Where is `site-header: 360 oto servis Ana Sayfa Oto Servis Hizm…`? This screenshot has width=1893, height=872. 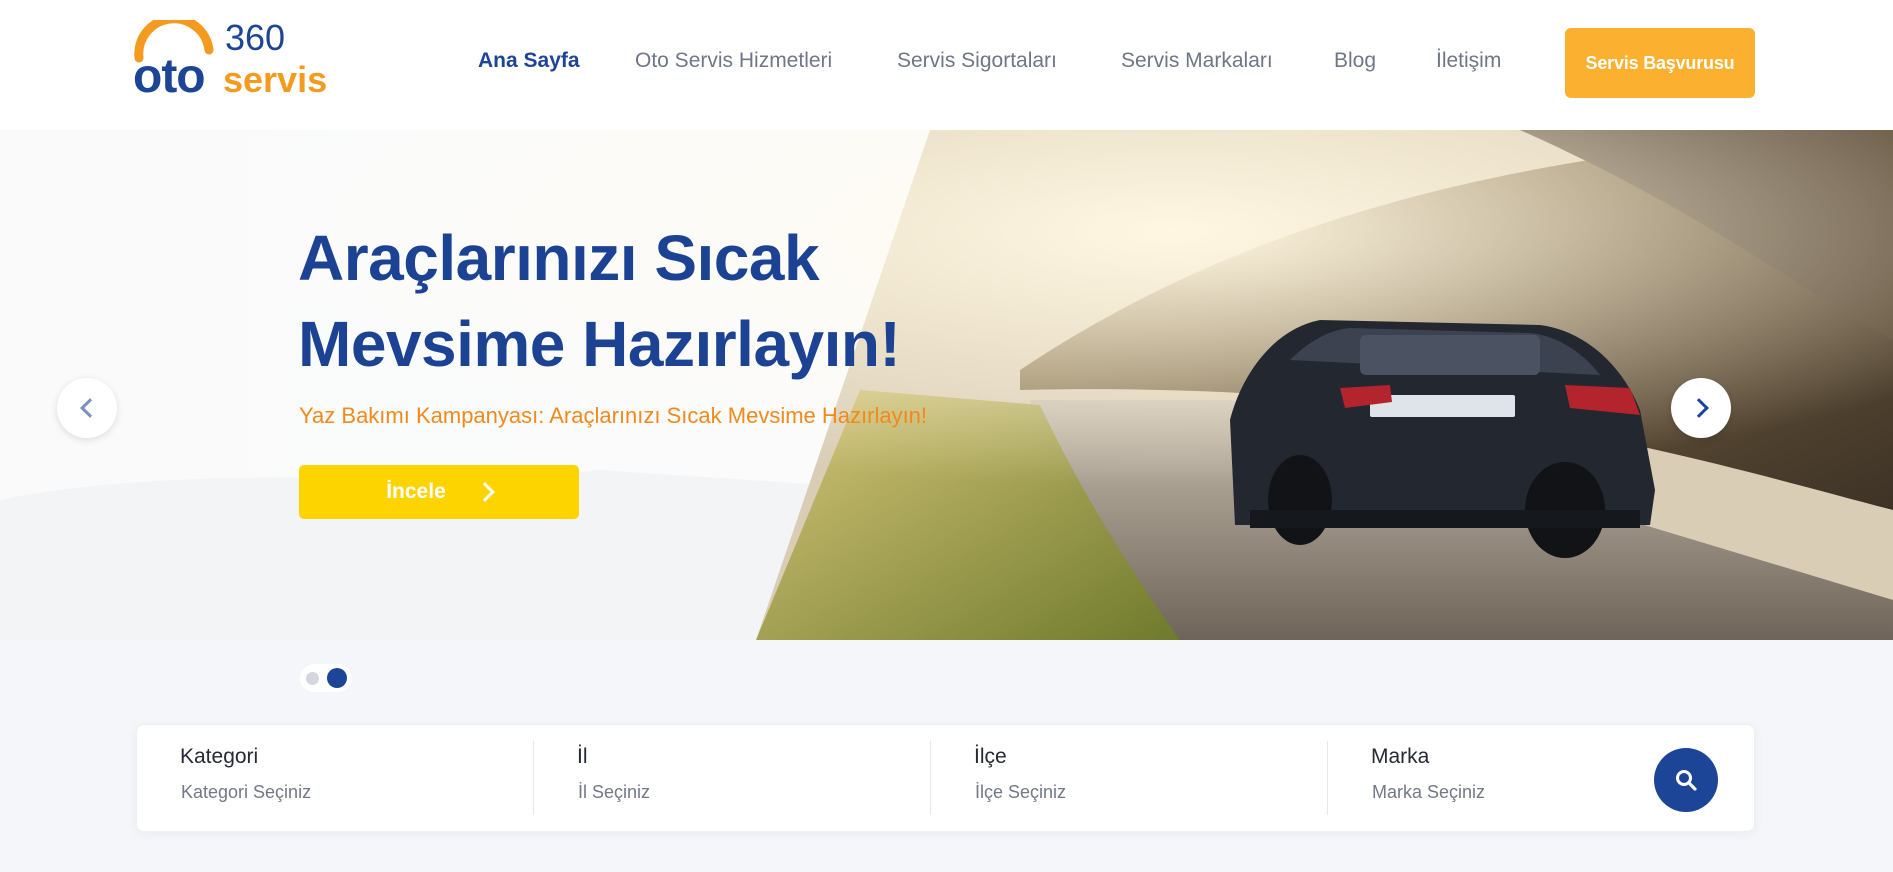
site-header: 360 oto servis Ana Sayfa Oto Servis Hizm… is located at coordinates (946, 65).